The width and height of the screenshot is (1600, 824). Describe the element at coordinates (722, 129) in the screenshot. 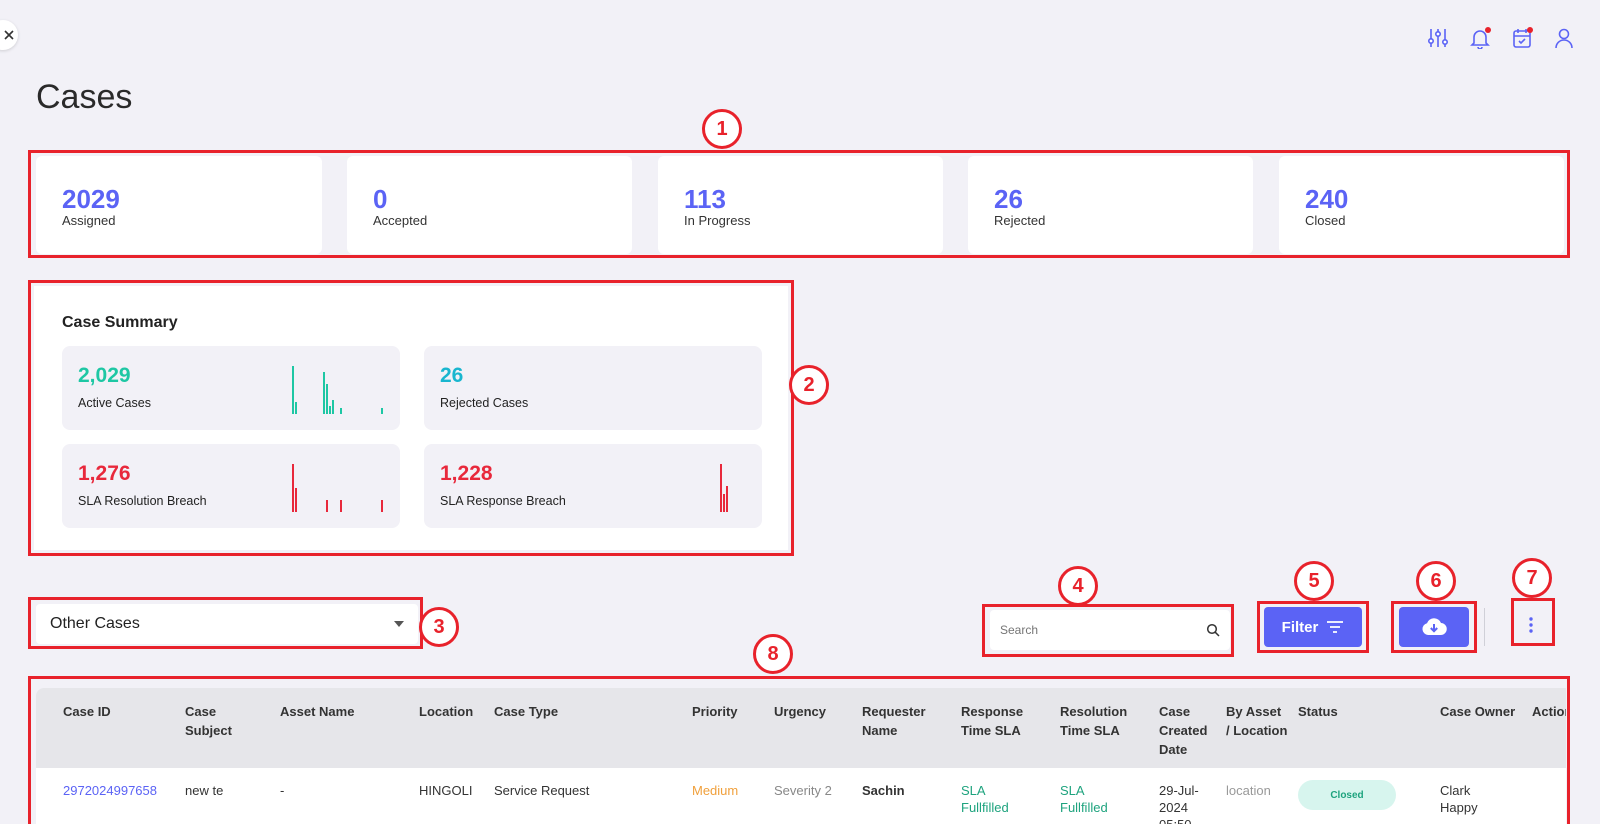

I see `annotation-badge: 1` at that location.